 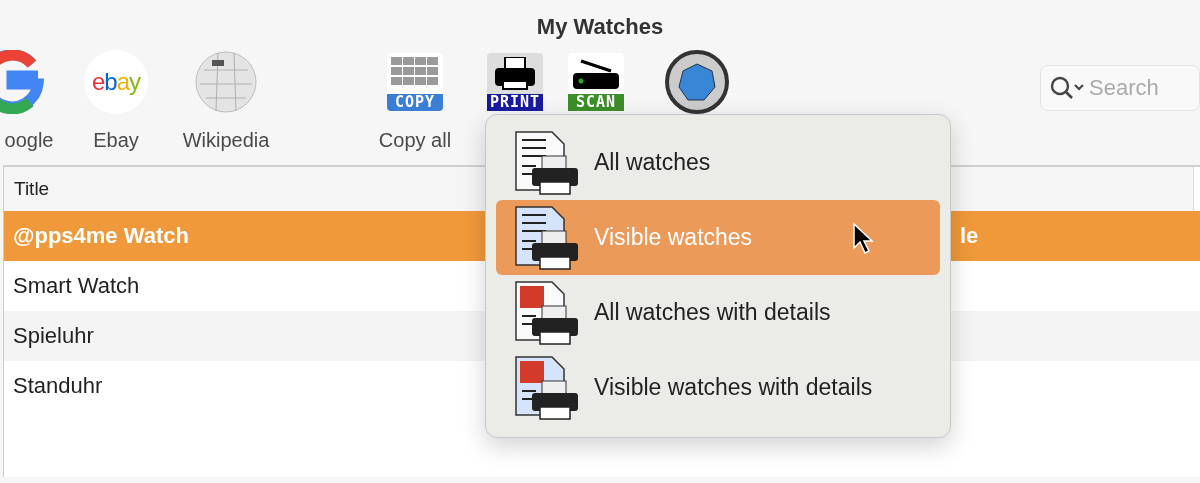 I want to click on table-cell-text: Spieluhr, so click(x=53, y=336).